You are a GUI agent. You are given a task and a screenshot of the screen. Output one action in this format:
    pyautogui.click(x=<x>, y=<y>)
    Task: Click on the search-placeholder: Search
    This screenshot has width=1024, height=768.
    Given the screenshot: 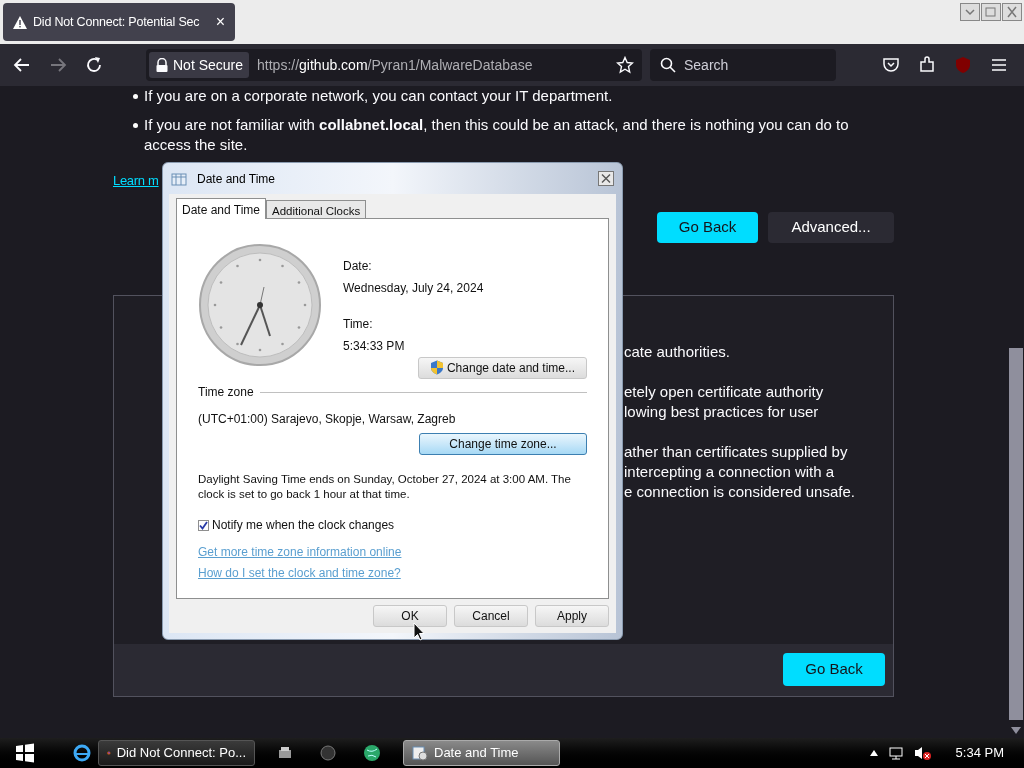 What is the action you would take?
    pyautogui.click(x=706, y=65)
    